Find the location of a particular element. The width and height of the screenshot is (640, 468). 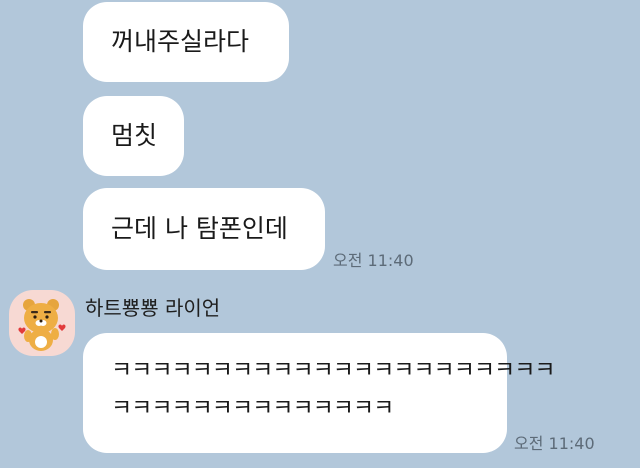

ryan-character-icon is located at coordinates (42, 323).